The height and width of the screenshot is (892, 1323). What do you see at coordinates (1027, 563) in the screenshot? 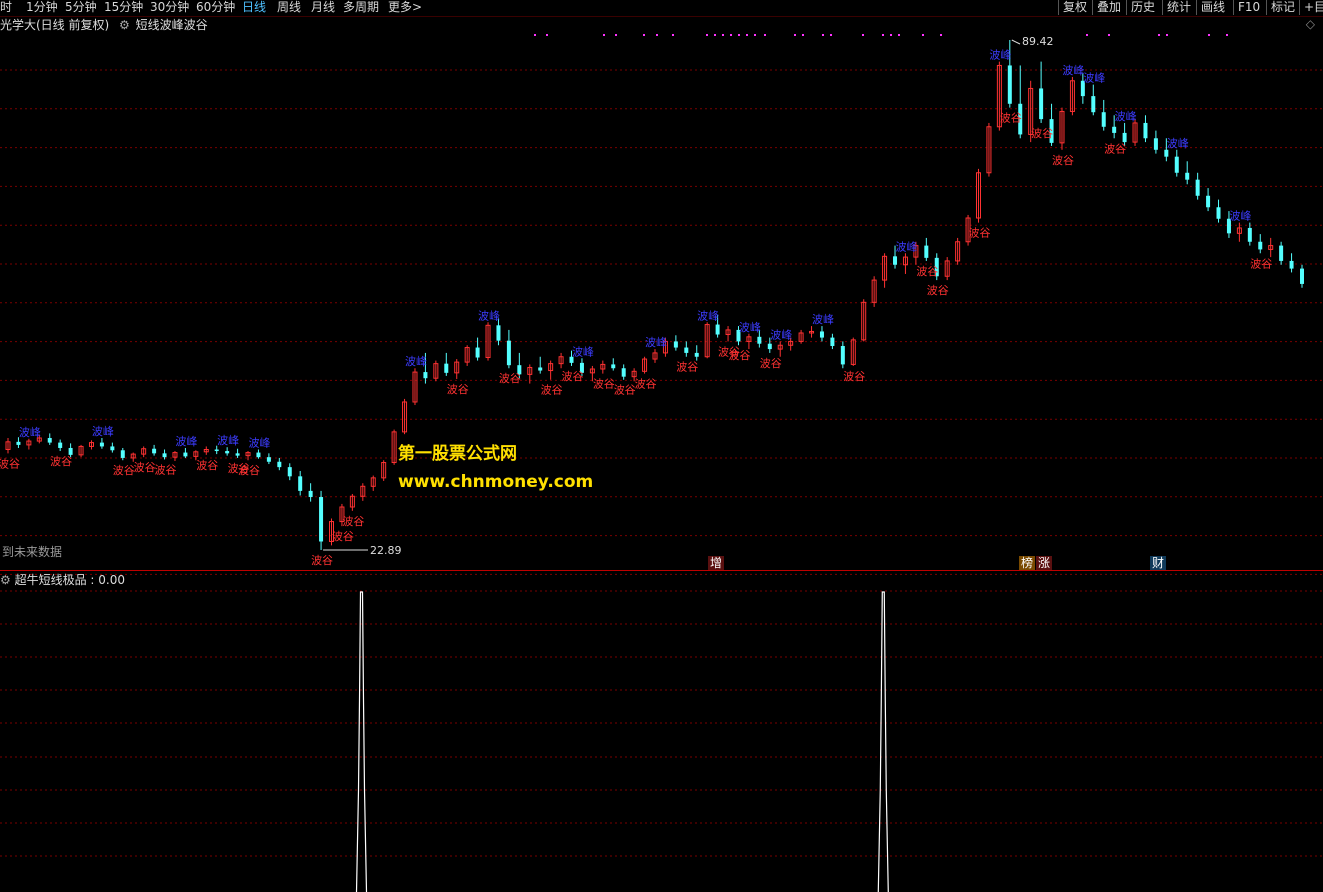
I see `event-tag-bang: 榜` at bounding box center [1027, 563].